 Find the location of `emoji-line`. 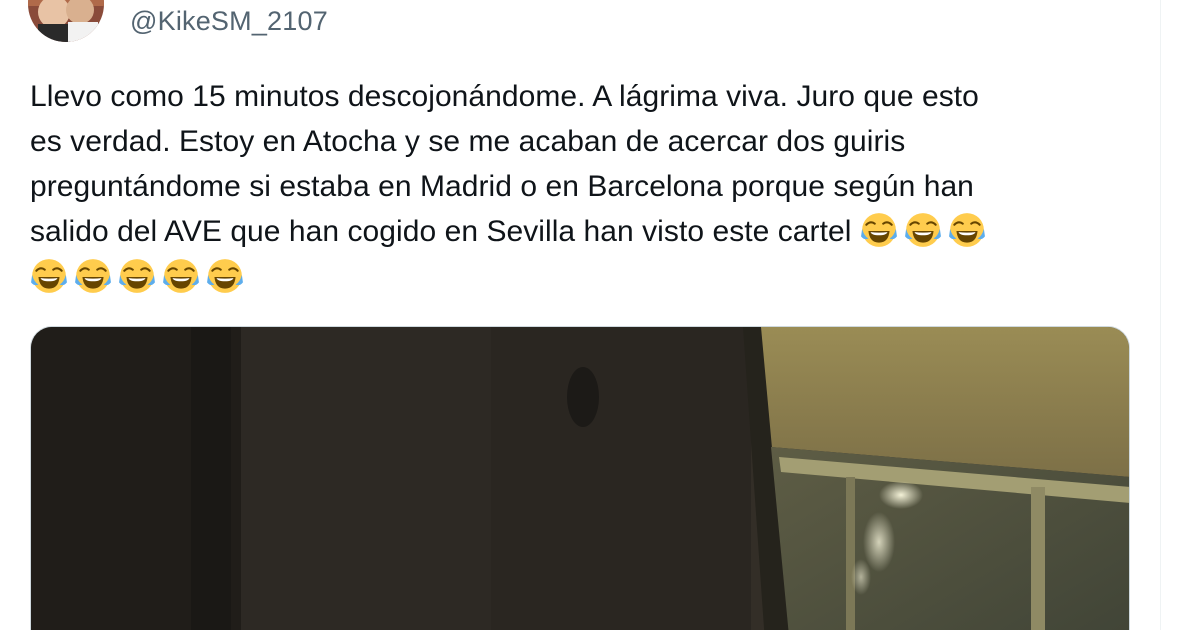

emoji-line is located at coordinates (582, 279).